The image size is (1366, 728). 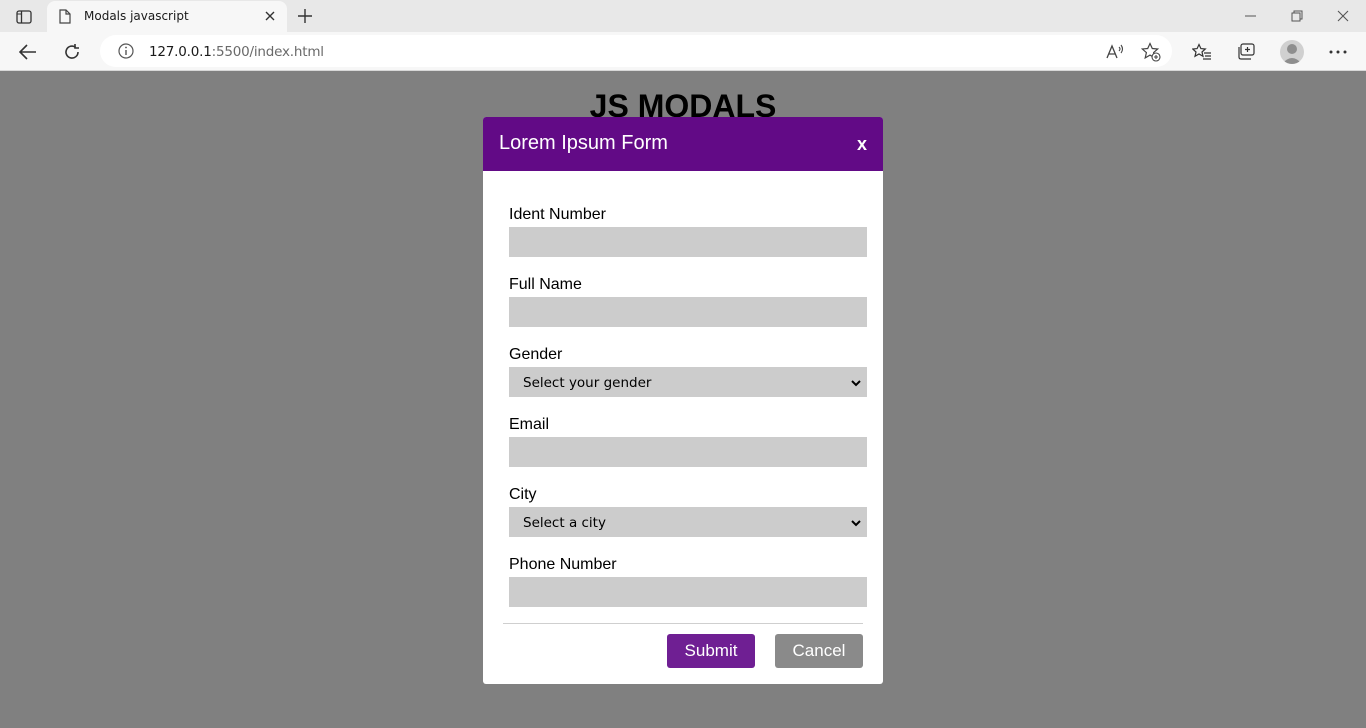 I want to click on full-name-input, so click(x=688, y=312).